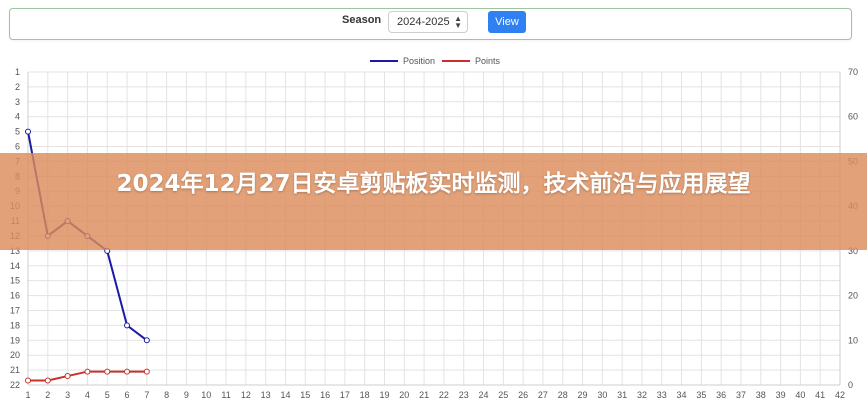 This screenshot has width=867, height=400. Describe the element at coordinates (543, 395) in the screenshot. I see `x-tick-label: 27` at that location.